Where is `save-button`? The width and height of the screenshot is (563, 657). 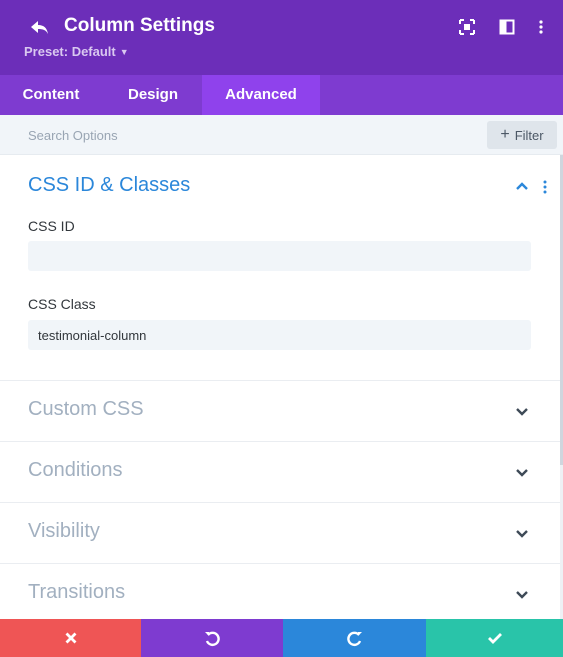 save-button is located at coordinates (494, 638).